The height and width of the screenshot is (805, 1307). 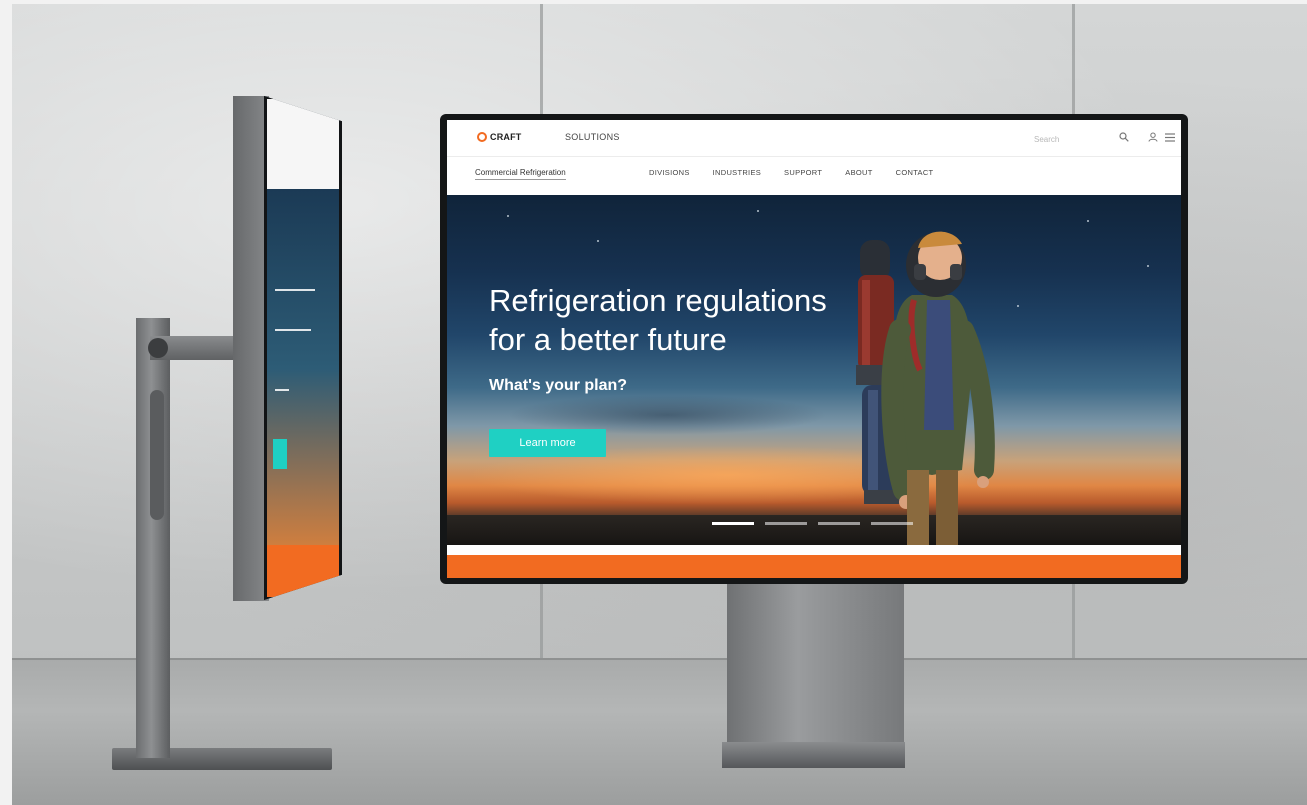 I want to click on hero-divider, so click(x=814, y=550).